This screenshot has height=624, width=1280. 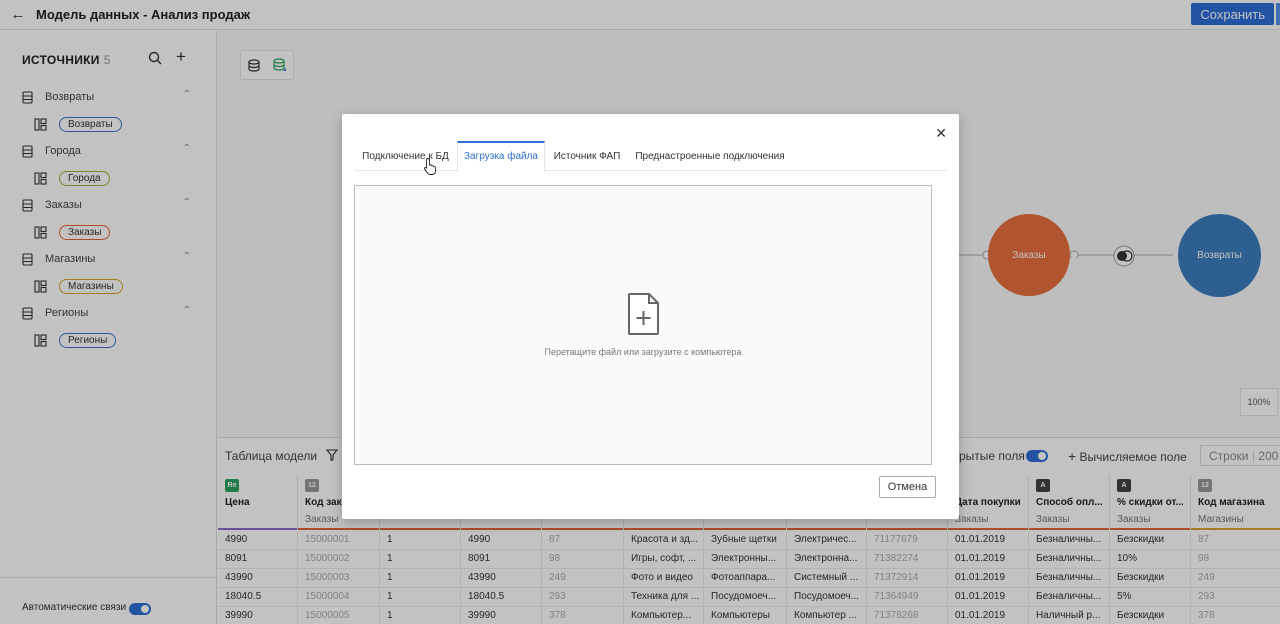 I want to click on tab-db-connection: Подключение к БД, so click(x=405, y=156).